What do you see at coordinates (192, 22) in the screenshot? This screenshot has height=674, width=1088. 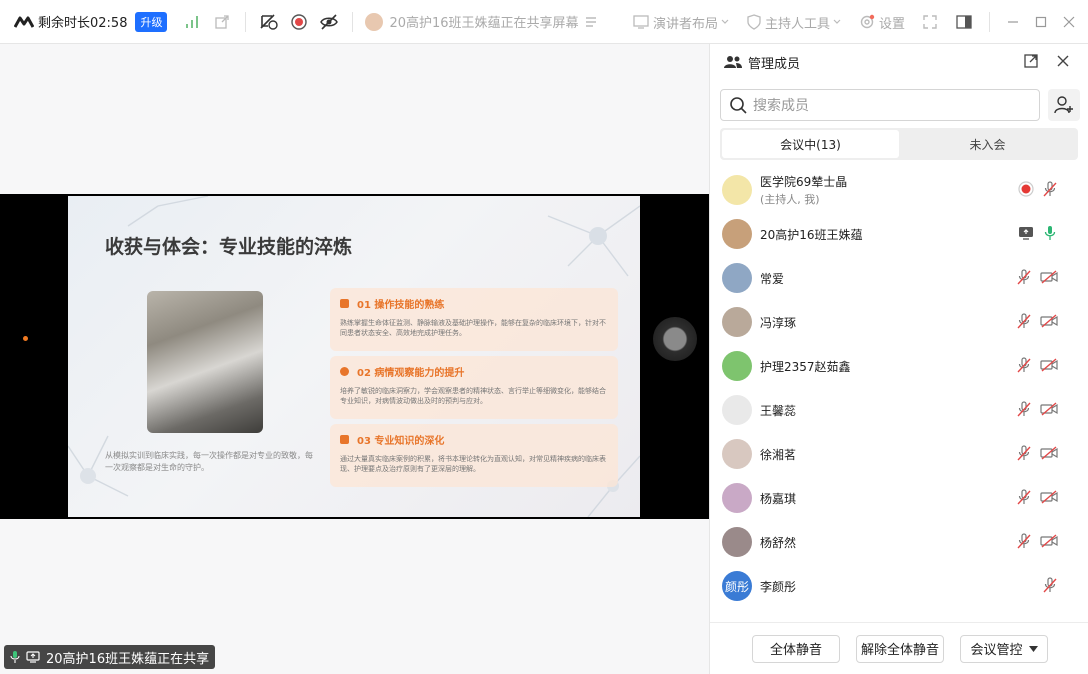 I see `signal-icon` at bounding box center [192, 22].